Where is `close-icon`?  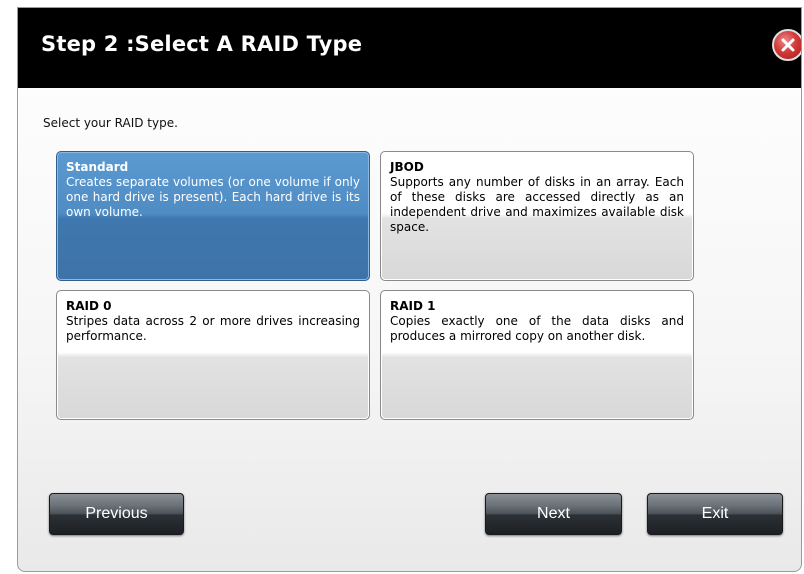 close-icon is located at coordinates (788, 45).